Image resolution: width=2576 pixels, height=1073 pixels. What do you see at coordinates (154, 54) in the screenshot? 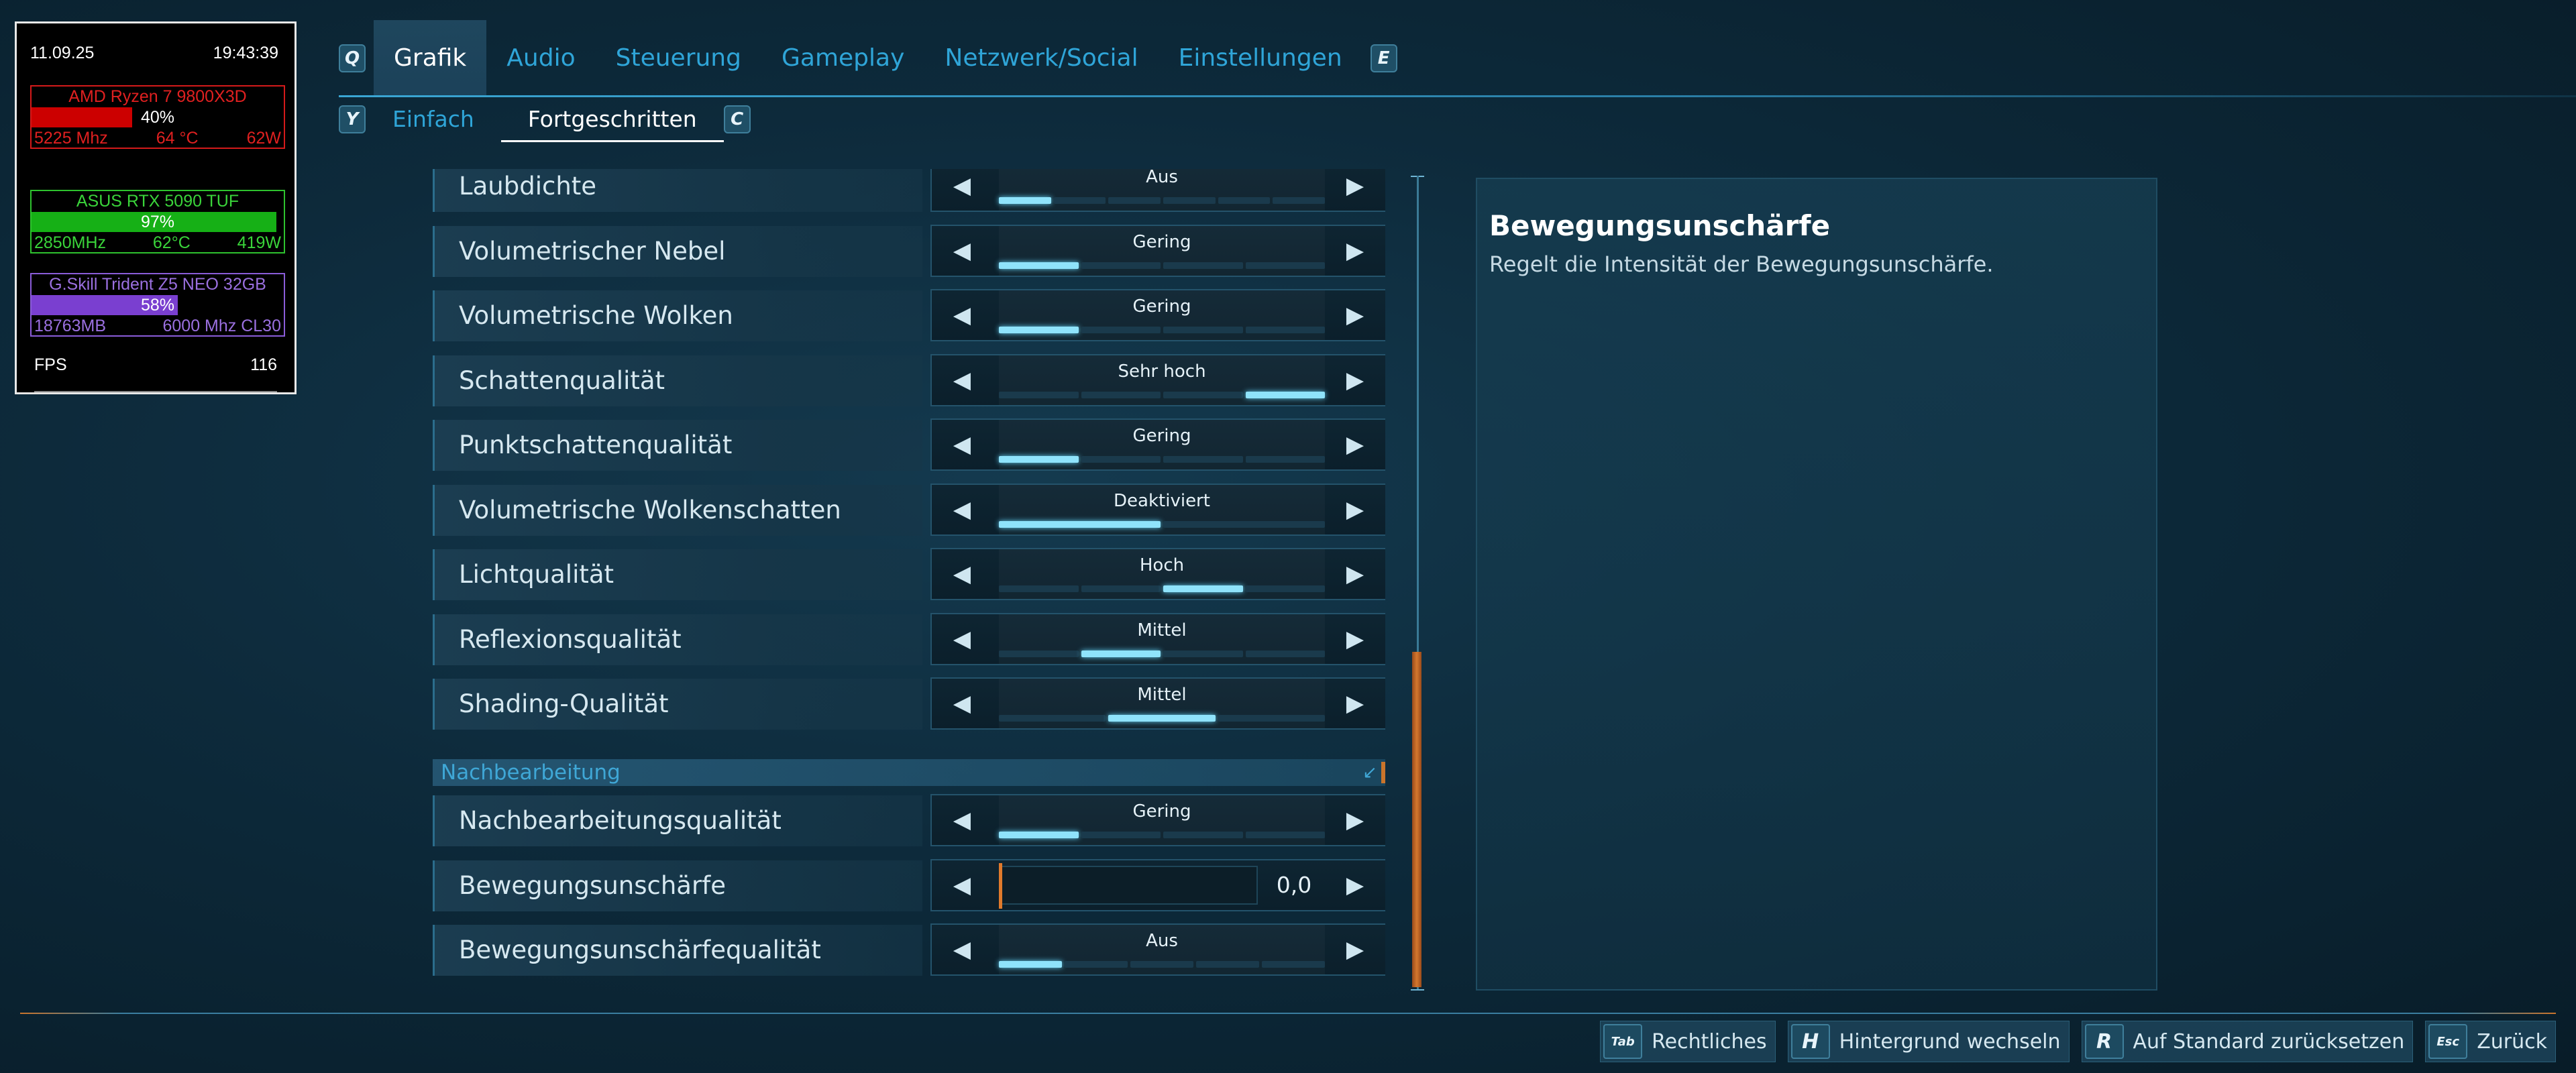
I see `hw-header: 11.09.25 19:43:39` at bounding box center [154, 54].